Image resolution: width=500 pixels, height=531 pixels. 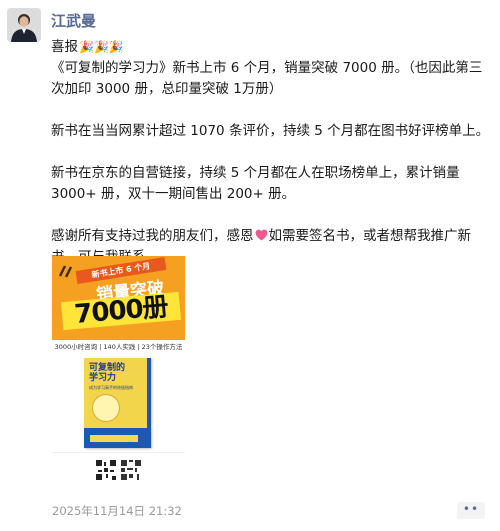 I want to click on party-popper-icon: 🎉🎉🎉, so click(x=101, y=47).